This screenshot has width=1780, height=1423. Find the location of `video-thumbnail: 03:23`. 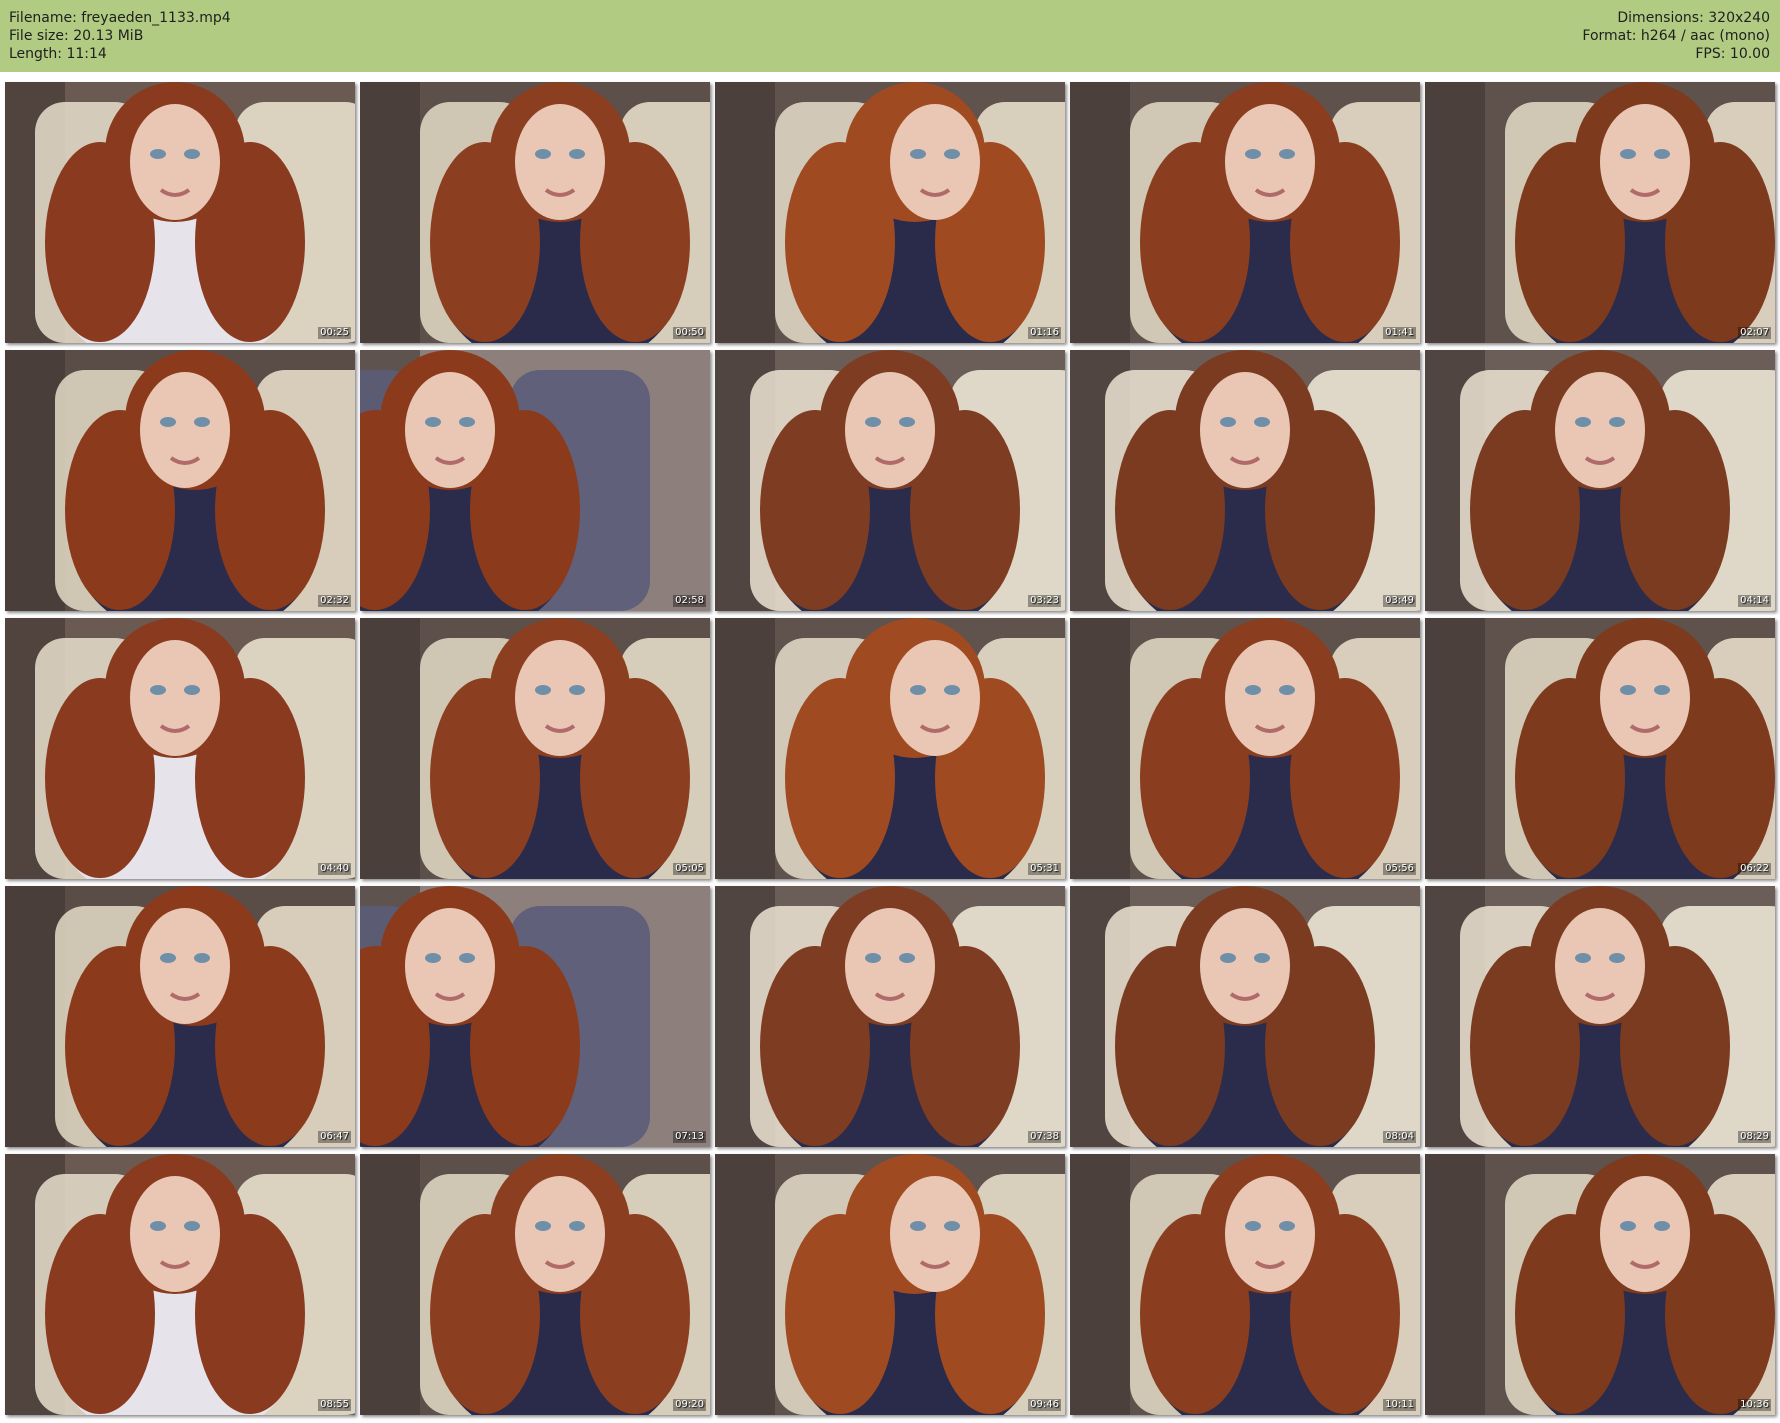

video-thumbnail: 03:23 is located at coordinates (890, 480).